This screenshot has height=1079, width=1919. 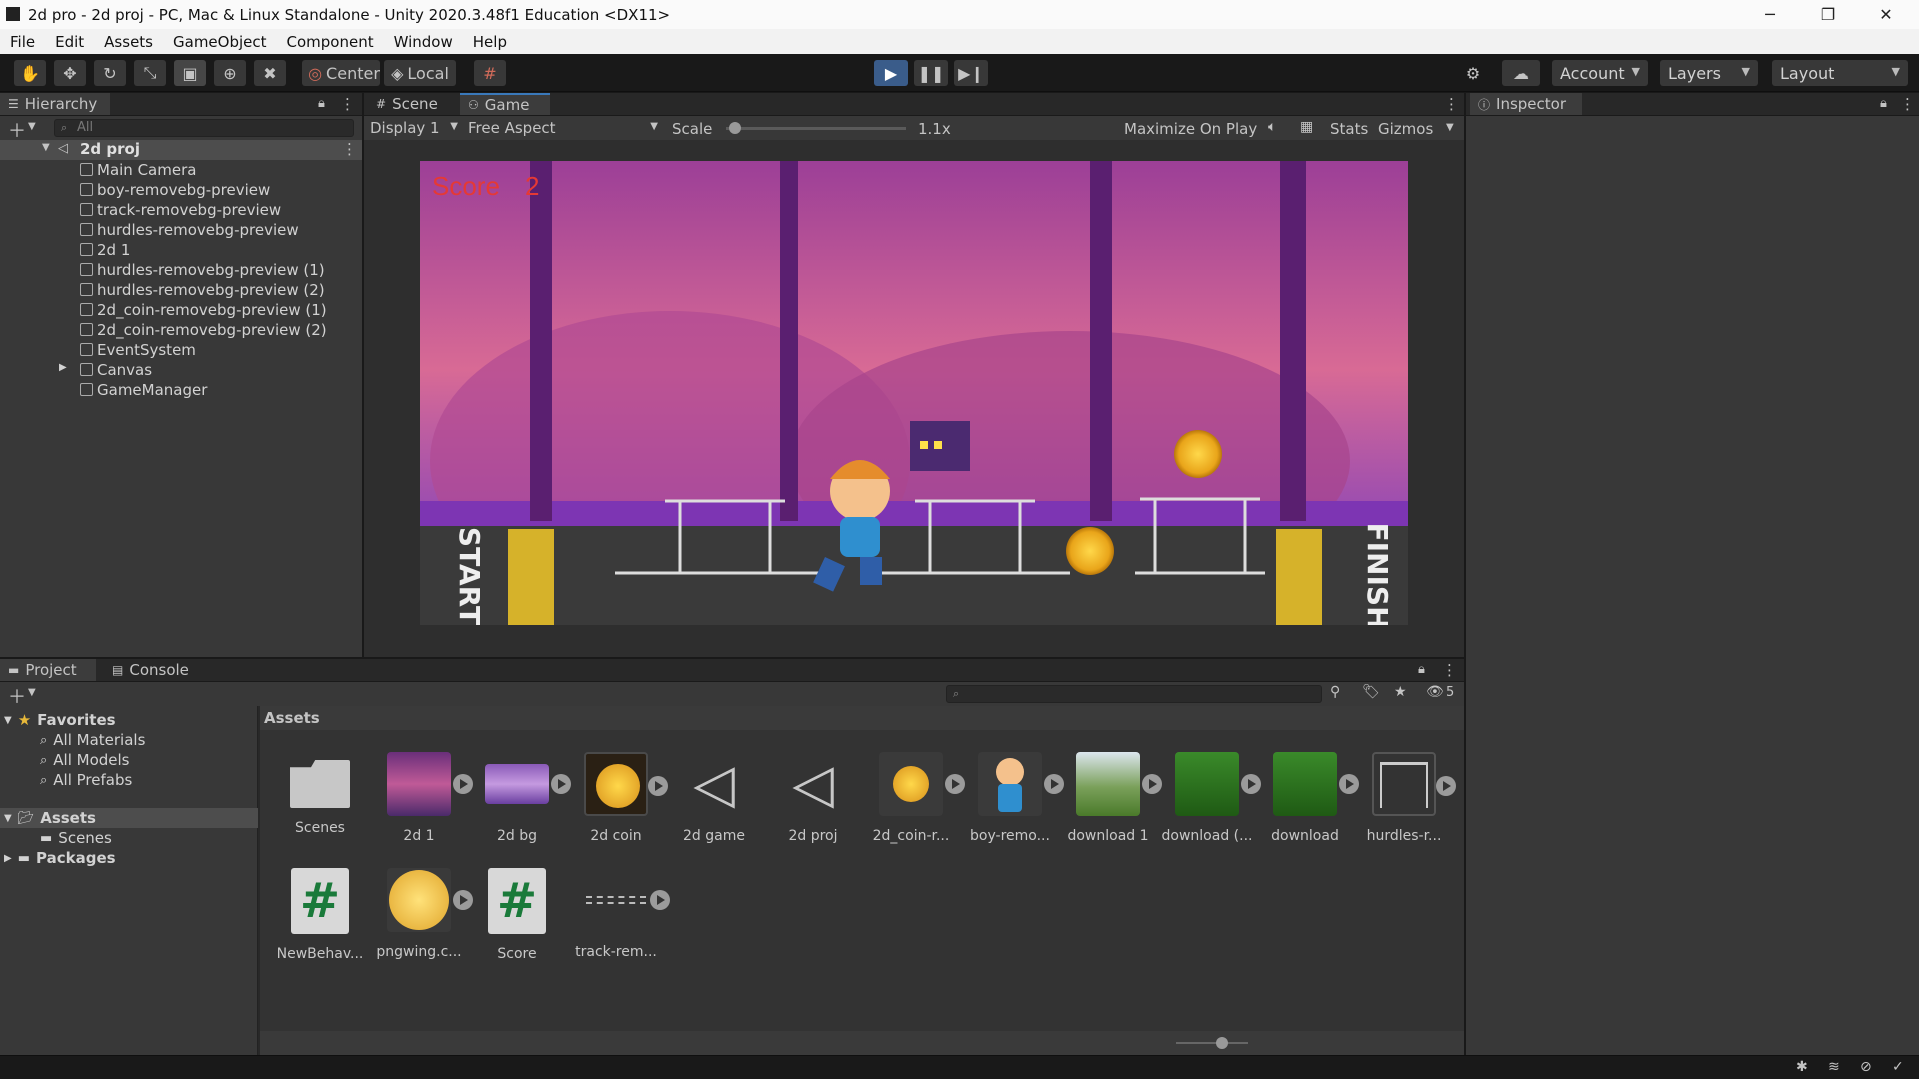 I want to click on menu-gameobject: GameObject, so click(x=220, y=42).